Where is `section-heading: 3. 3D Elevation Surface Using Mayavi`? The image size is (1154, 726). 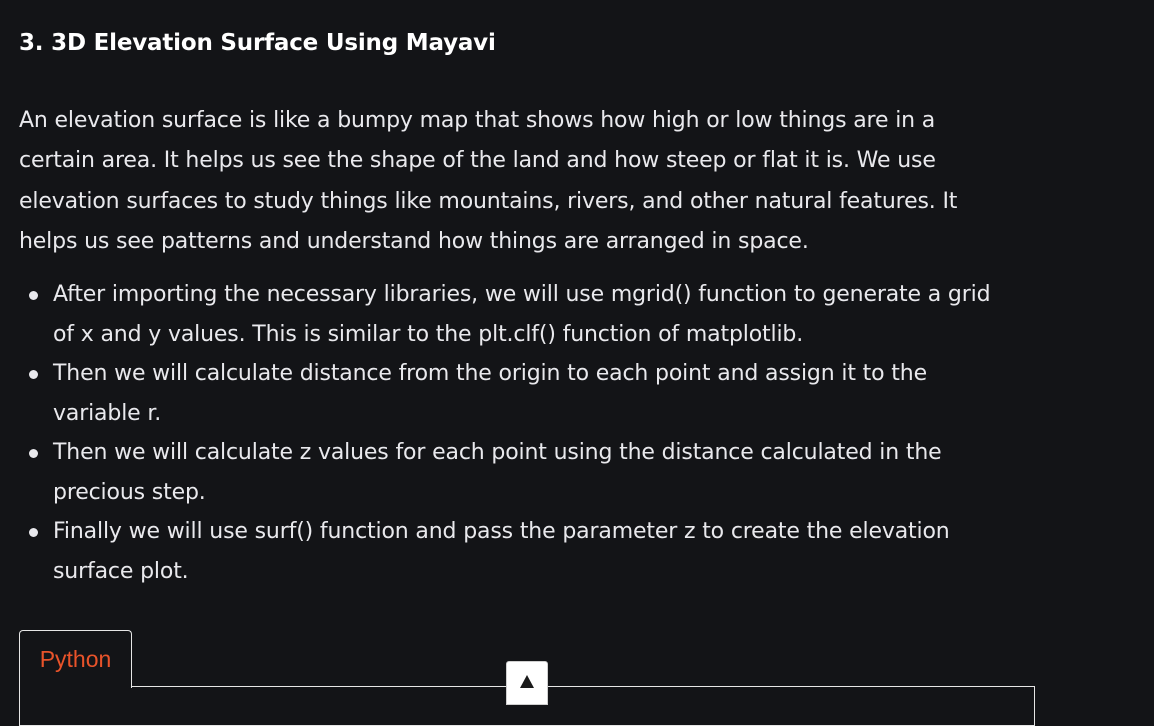
section-heading: 3. 3D Elevation Surface Using Mayavi is located at coordinates (257, 43).